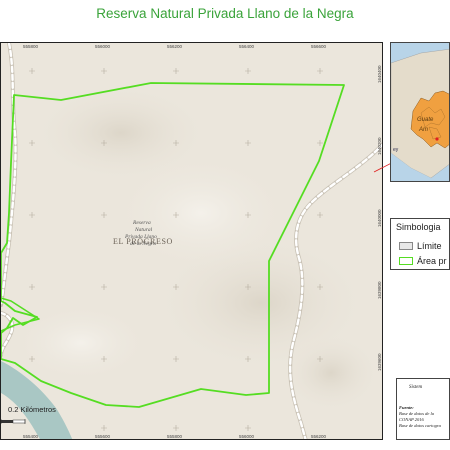  I want to click on x-tick-top: 555800, so click(31, 46).